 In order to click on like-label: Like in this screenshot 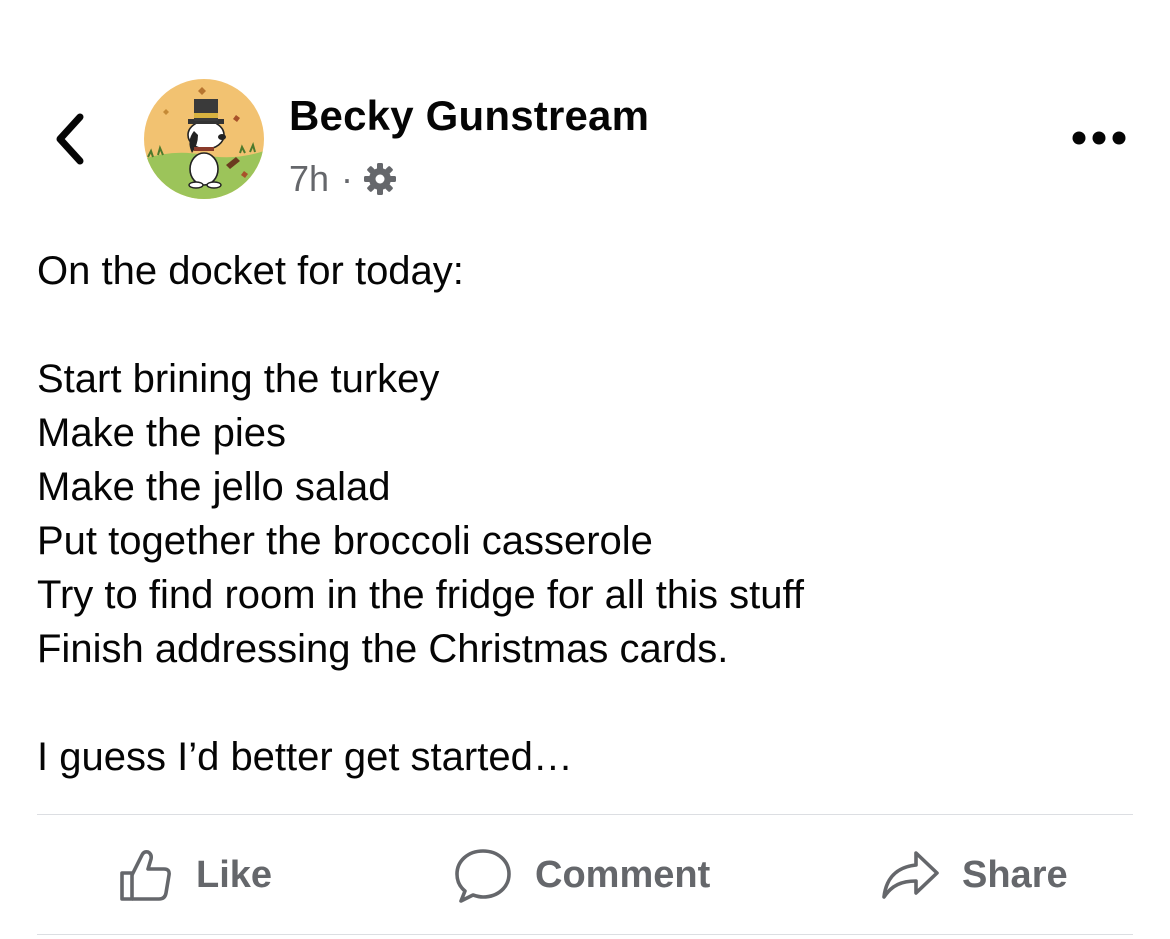, I will do `click(234, 874)`.